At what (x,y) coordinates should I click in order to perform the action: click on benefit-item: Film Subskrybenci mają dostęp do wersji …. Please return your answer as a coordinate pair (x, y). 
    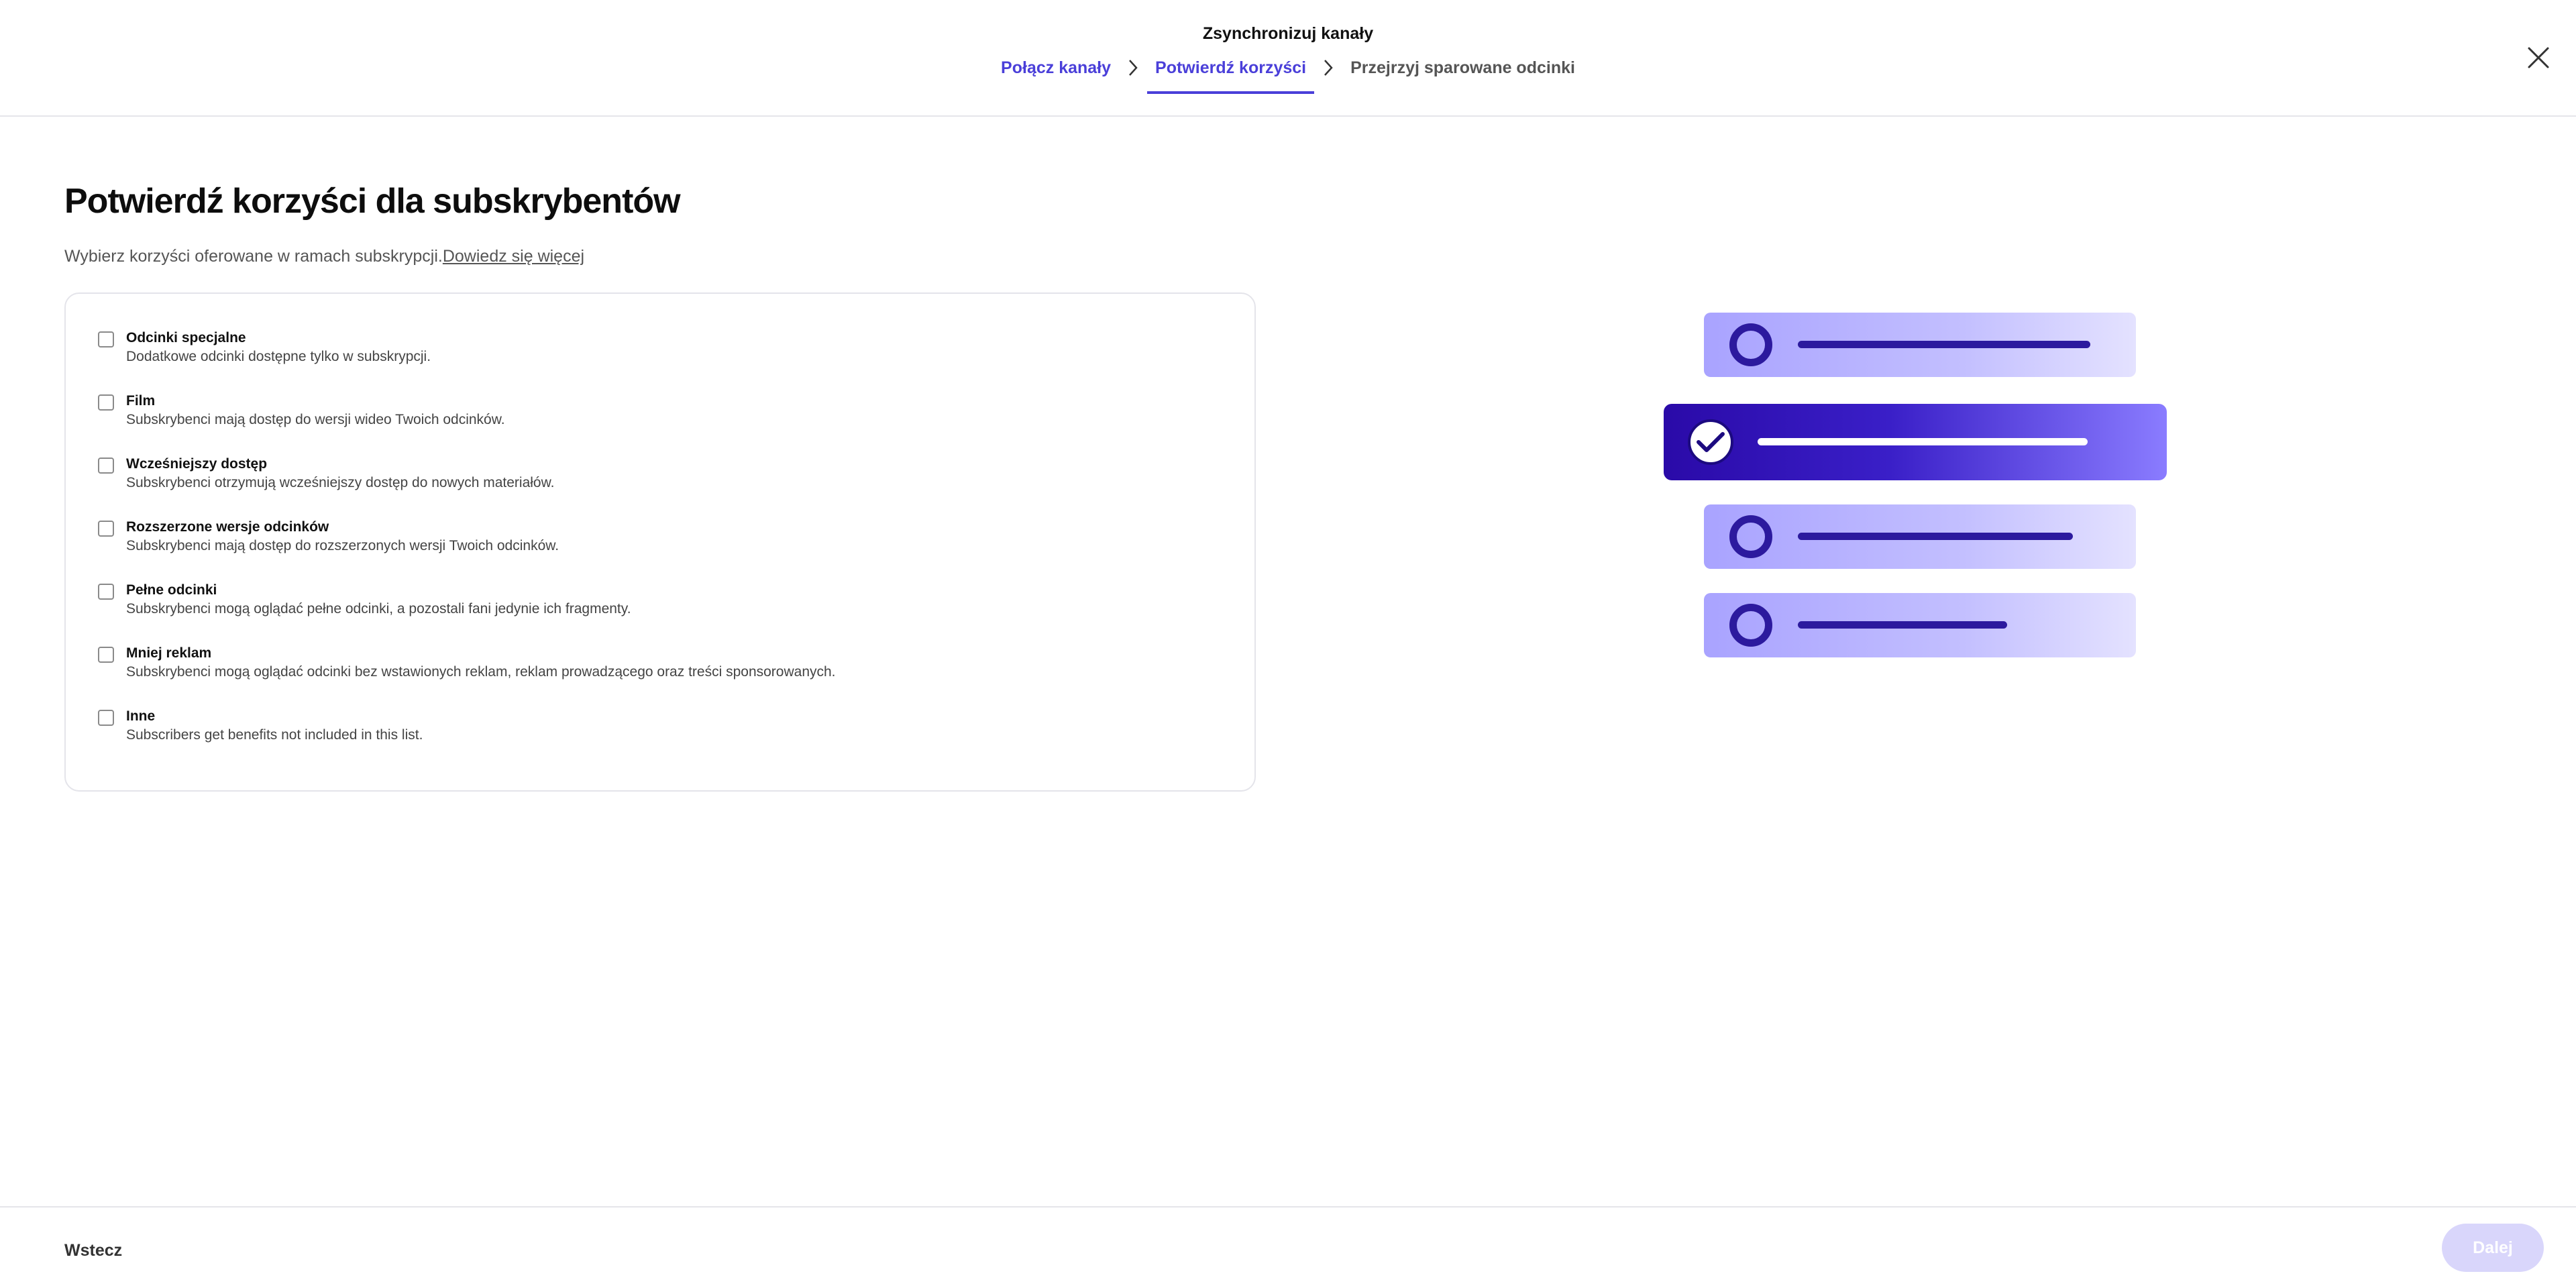
    Looking at the image, I should click on (660, 423).